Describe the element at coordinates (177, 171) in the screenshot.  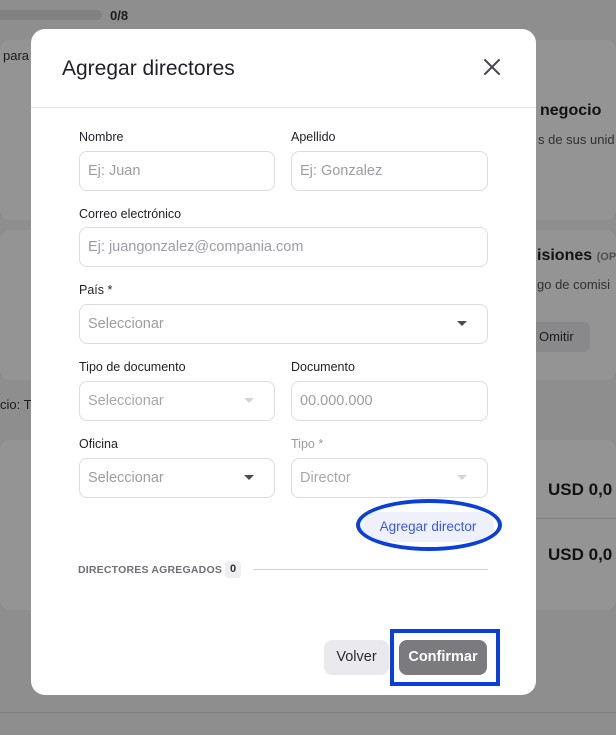
I see `nombre-input: Ej: Juan` at that location.